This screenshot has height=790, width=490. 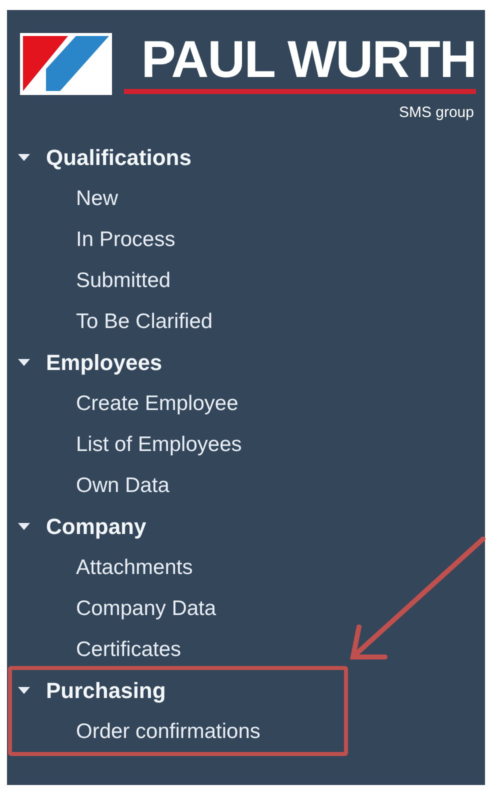 What do you see at coordinates (308, 60) in the screenshot?
I see `logo-title: PAUL WURTH` at bounding box center [308, 60].